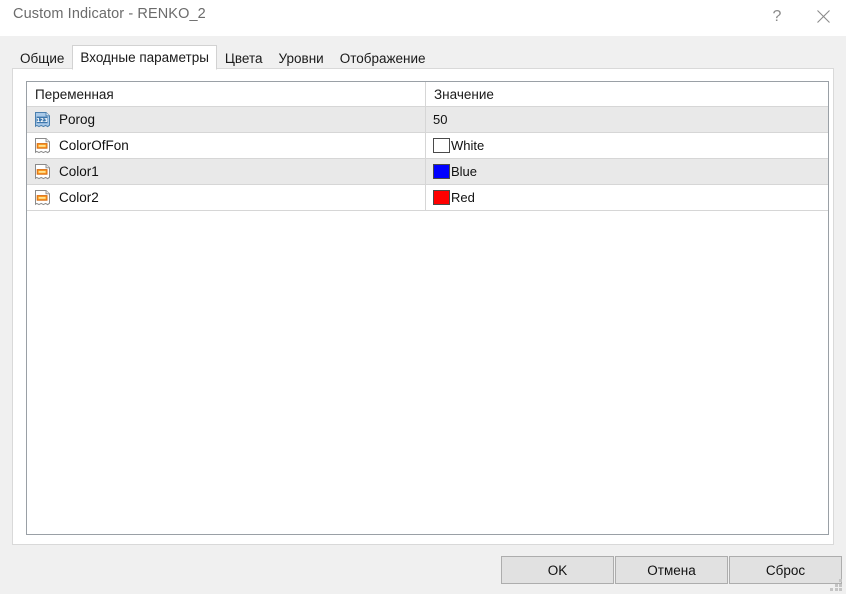 The image size is (846, 594). What do you see at coordinates (79, 197) in the screenshot?
I see `variable-name-label: Color2` at bounding box center [79, 197].